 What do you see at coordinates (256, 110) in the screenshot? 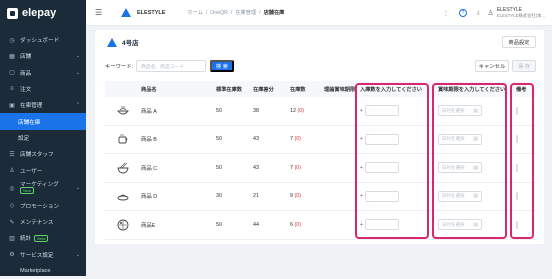
I see `stock-diff: 38` at bounding box center [256, 110].